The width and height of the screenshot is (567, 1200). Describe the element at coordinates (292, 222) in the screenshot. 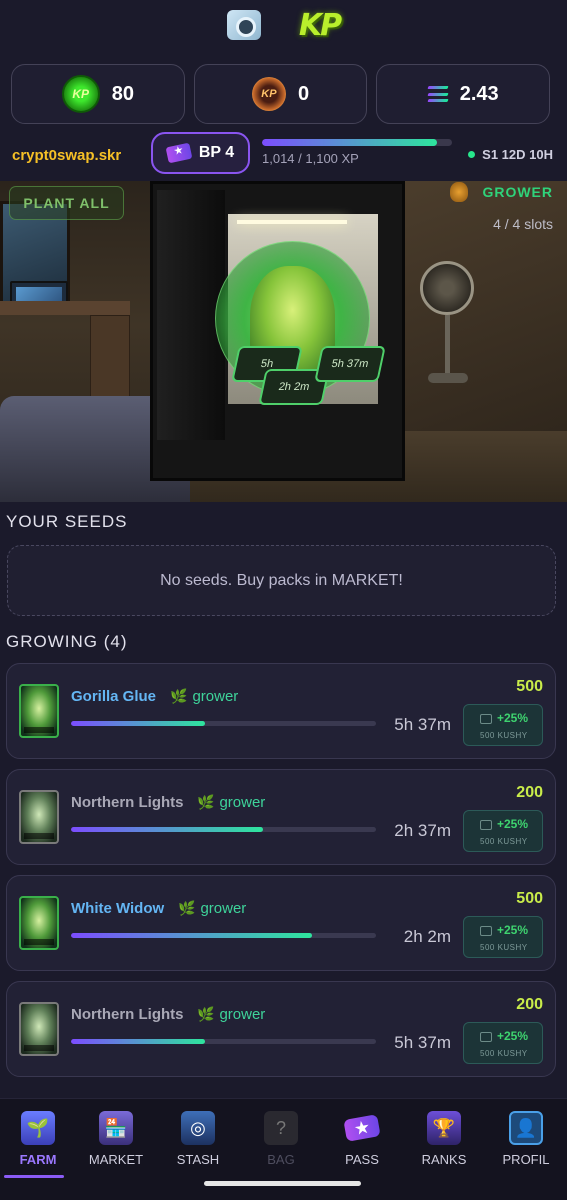

I see `grow-light` at that location.